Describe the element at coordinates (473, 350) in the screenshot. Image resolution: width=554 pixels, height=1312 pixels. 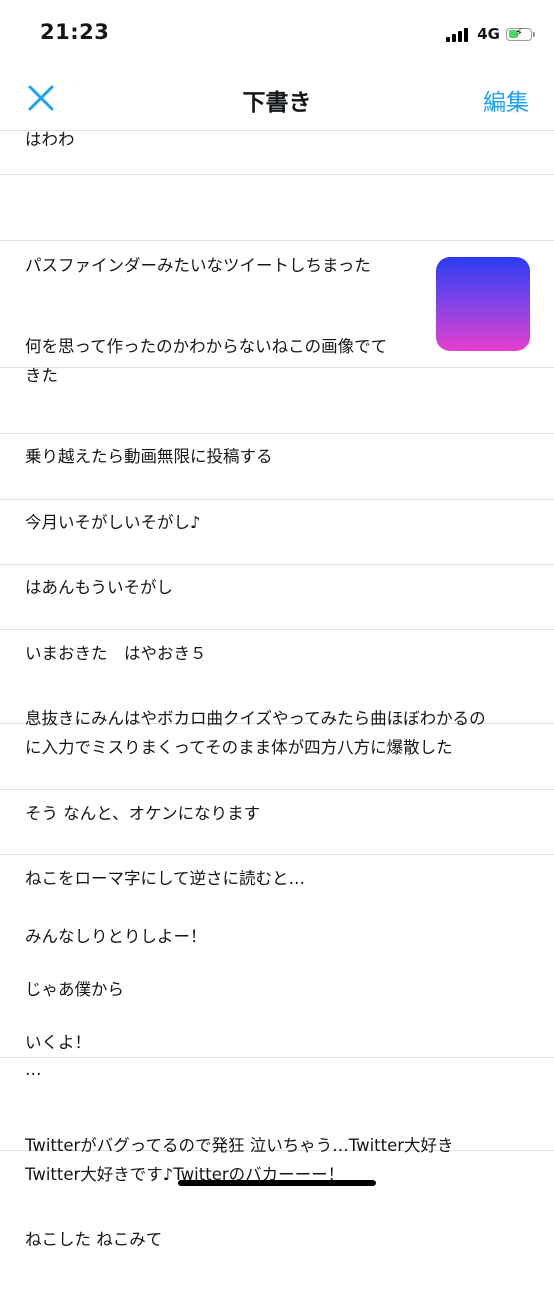
I see `cat-icon` at that location.